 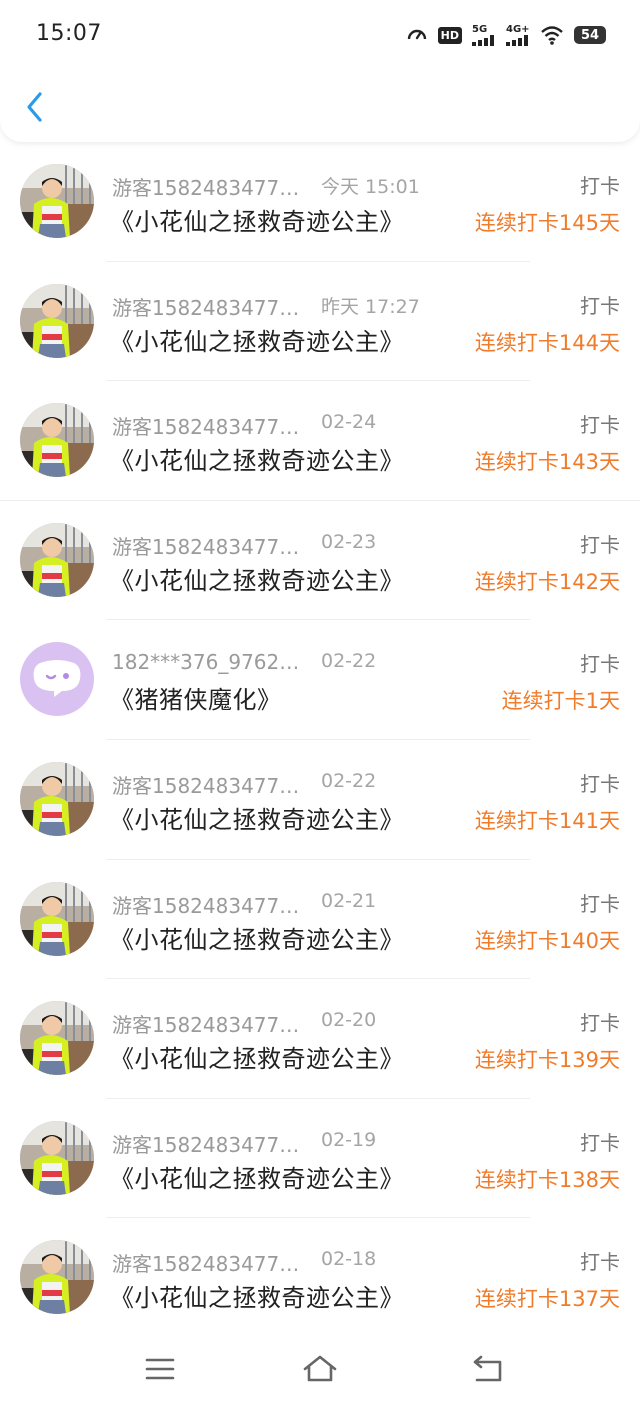 I want to click on post-time: 02-21, so click(x=349, y=900).